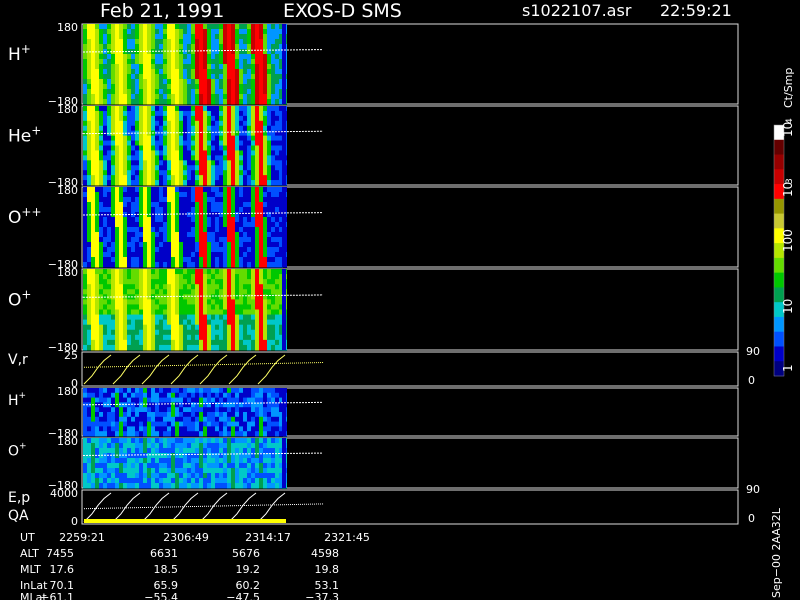  Describe the element at coordinates (347, 537) in the screenshot. I see `ephem-value: 2321:45` at that location.